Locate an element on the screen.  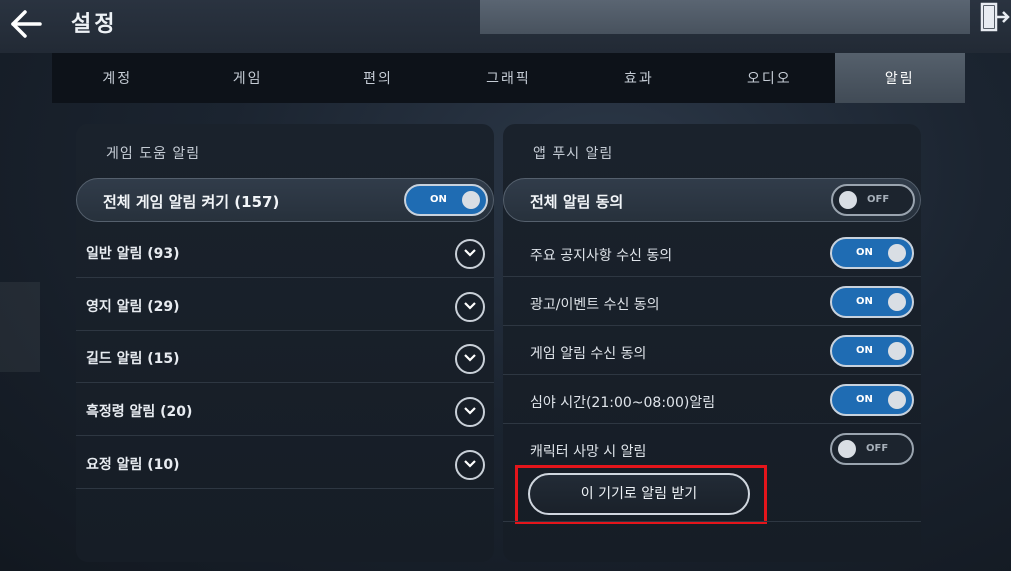
back-button is located at coordinates (26, 24).